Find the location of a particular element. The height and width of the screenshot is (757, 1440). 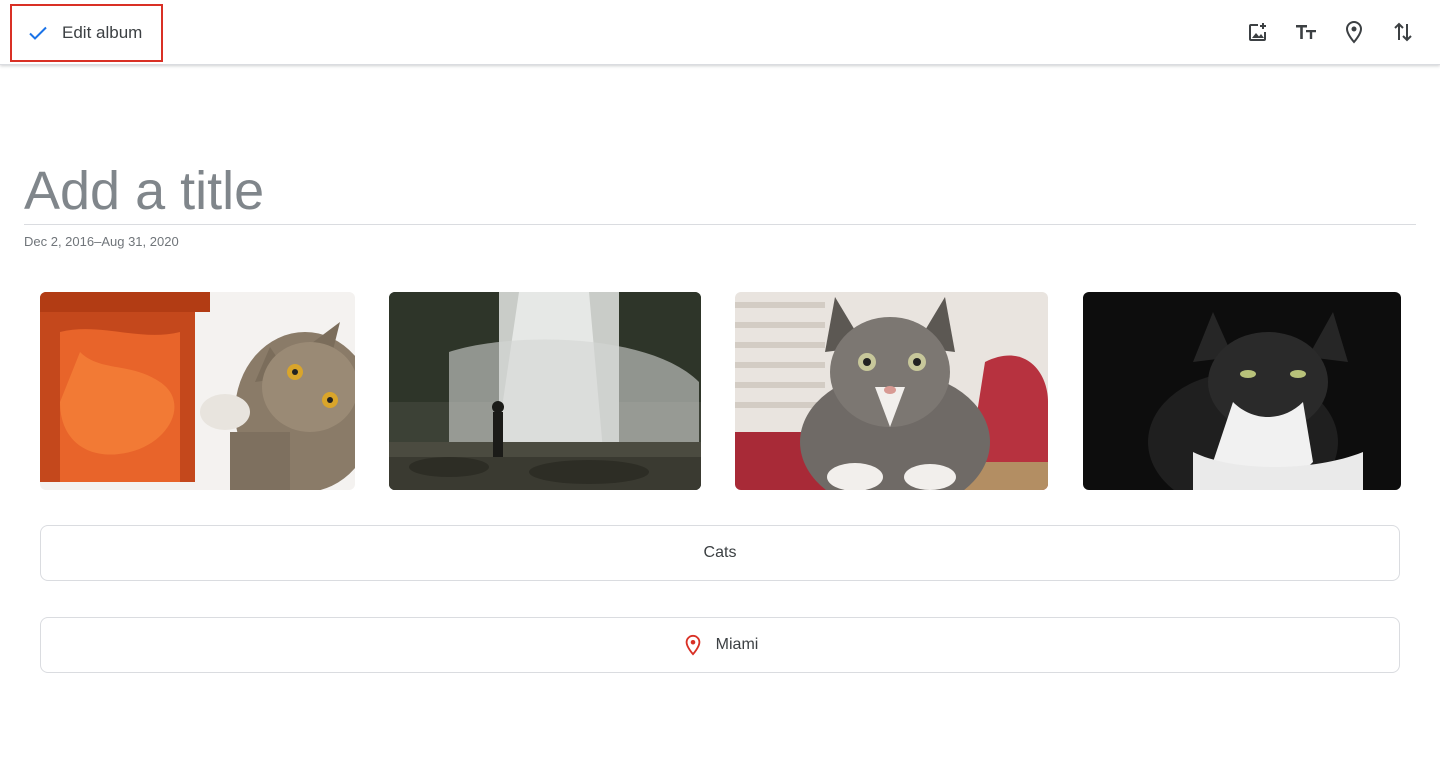

add-photos-button is located at coordinates (1258, 32).